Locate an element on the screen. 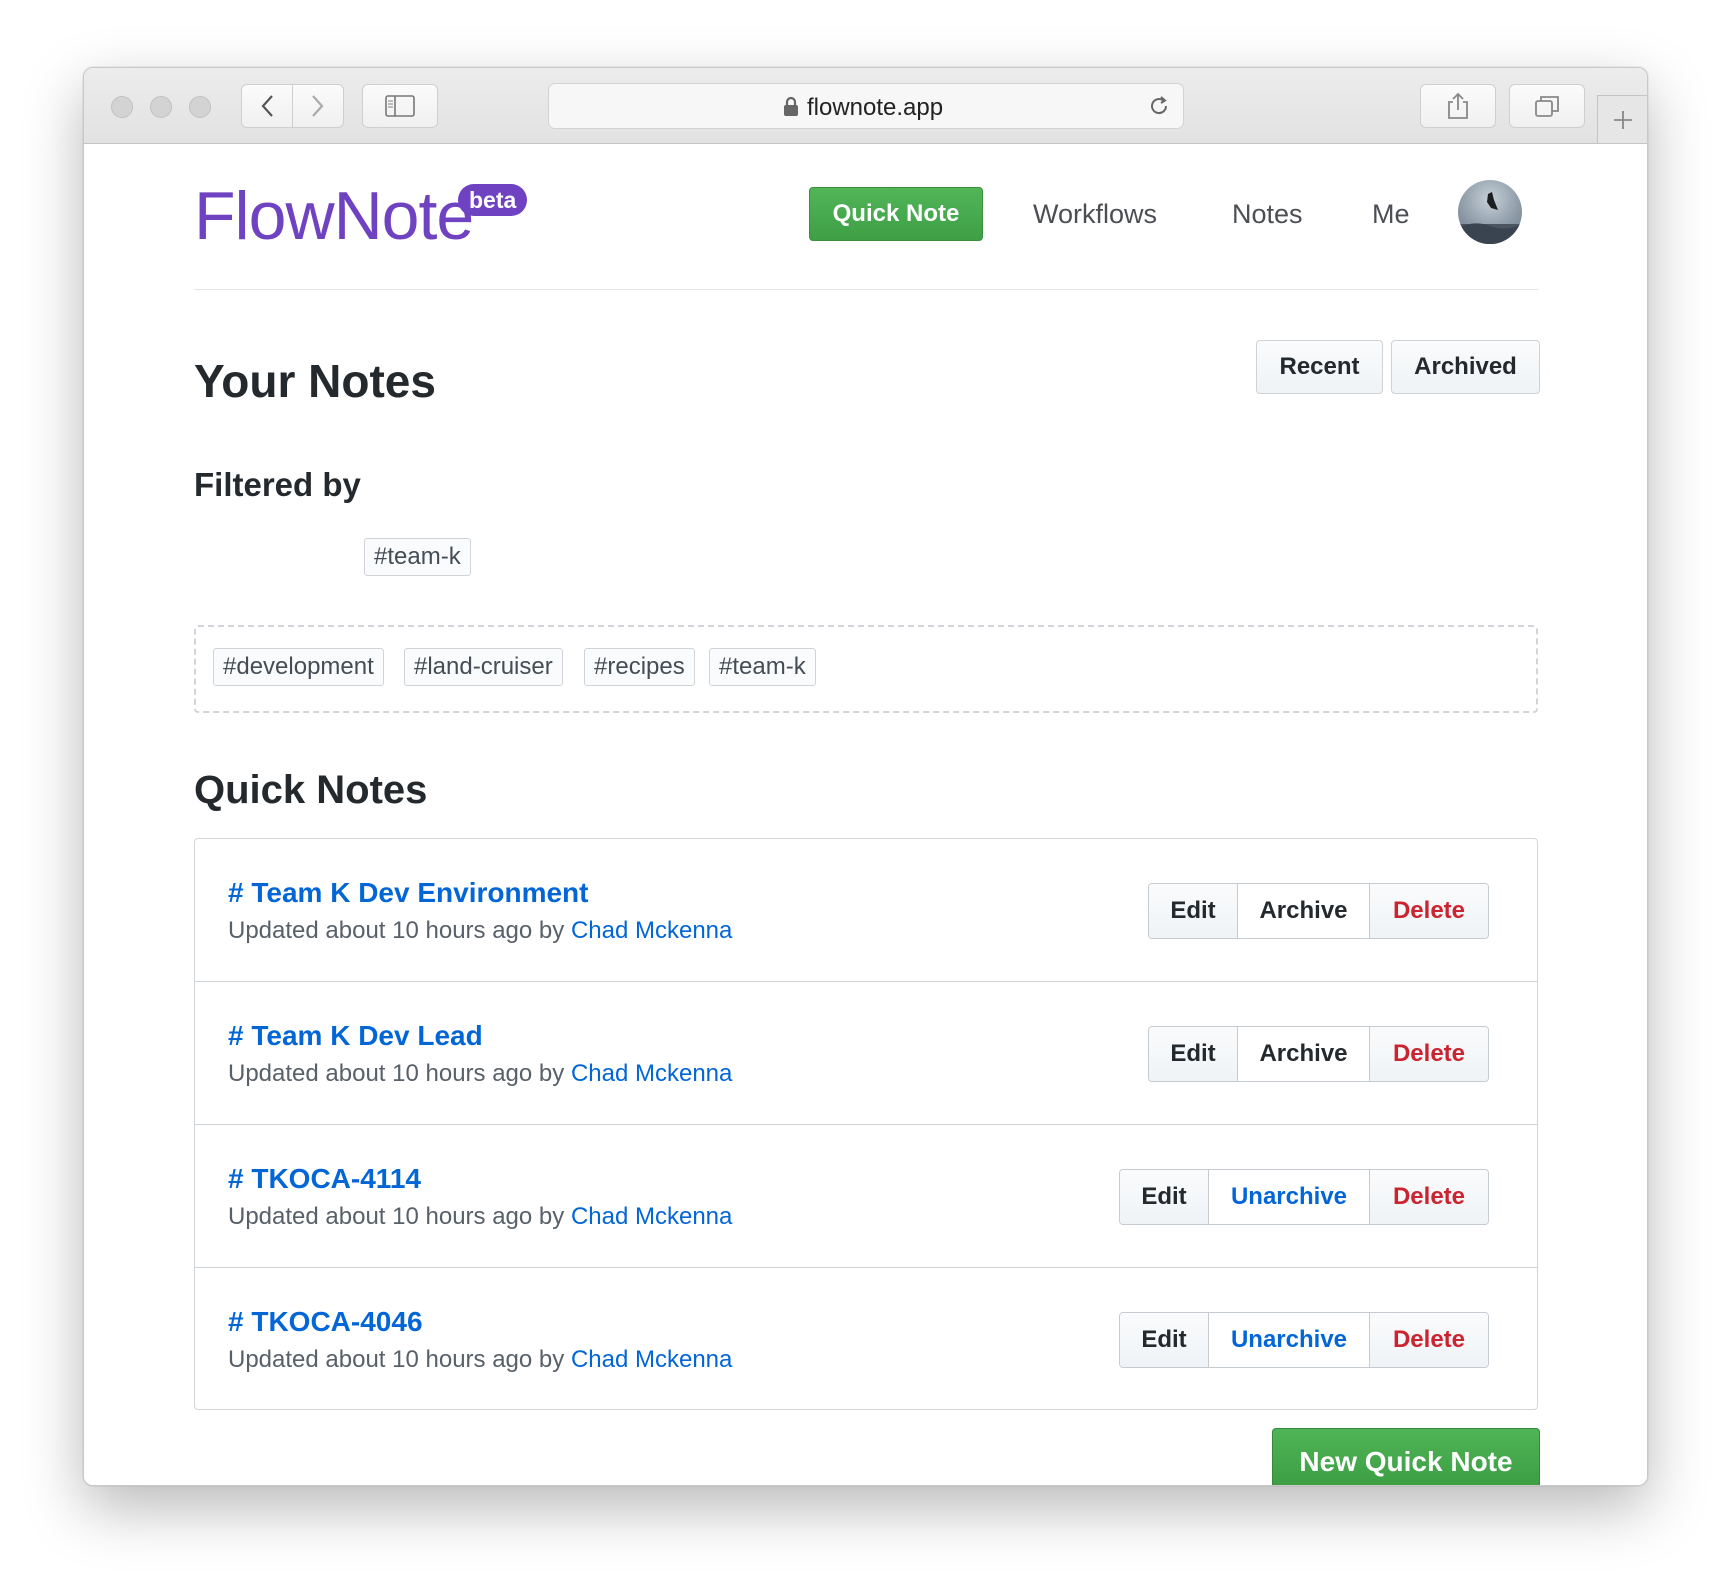 The height and width of the screenshot is (1584, 1730). share-button is located at coordinates (1458, 106).